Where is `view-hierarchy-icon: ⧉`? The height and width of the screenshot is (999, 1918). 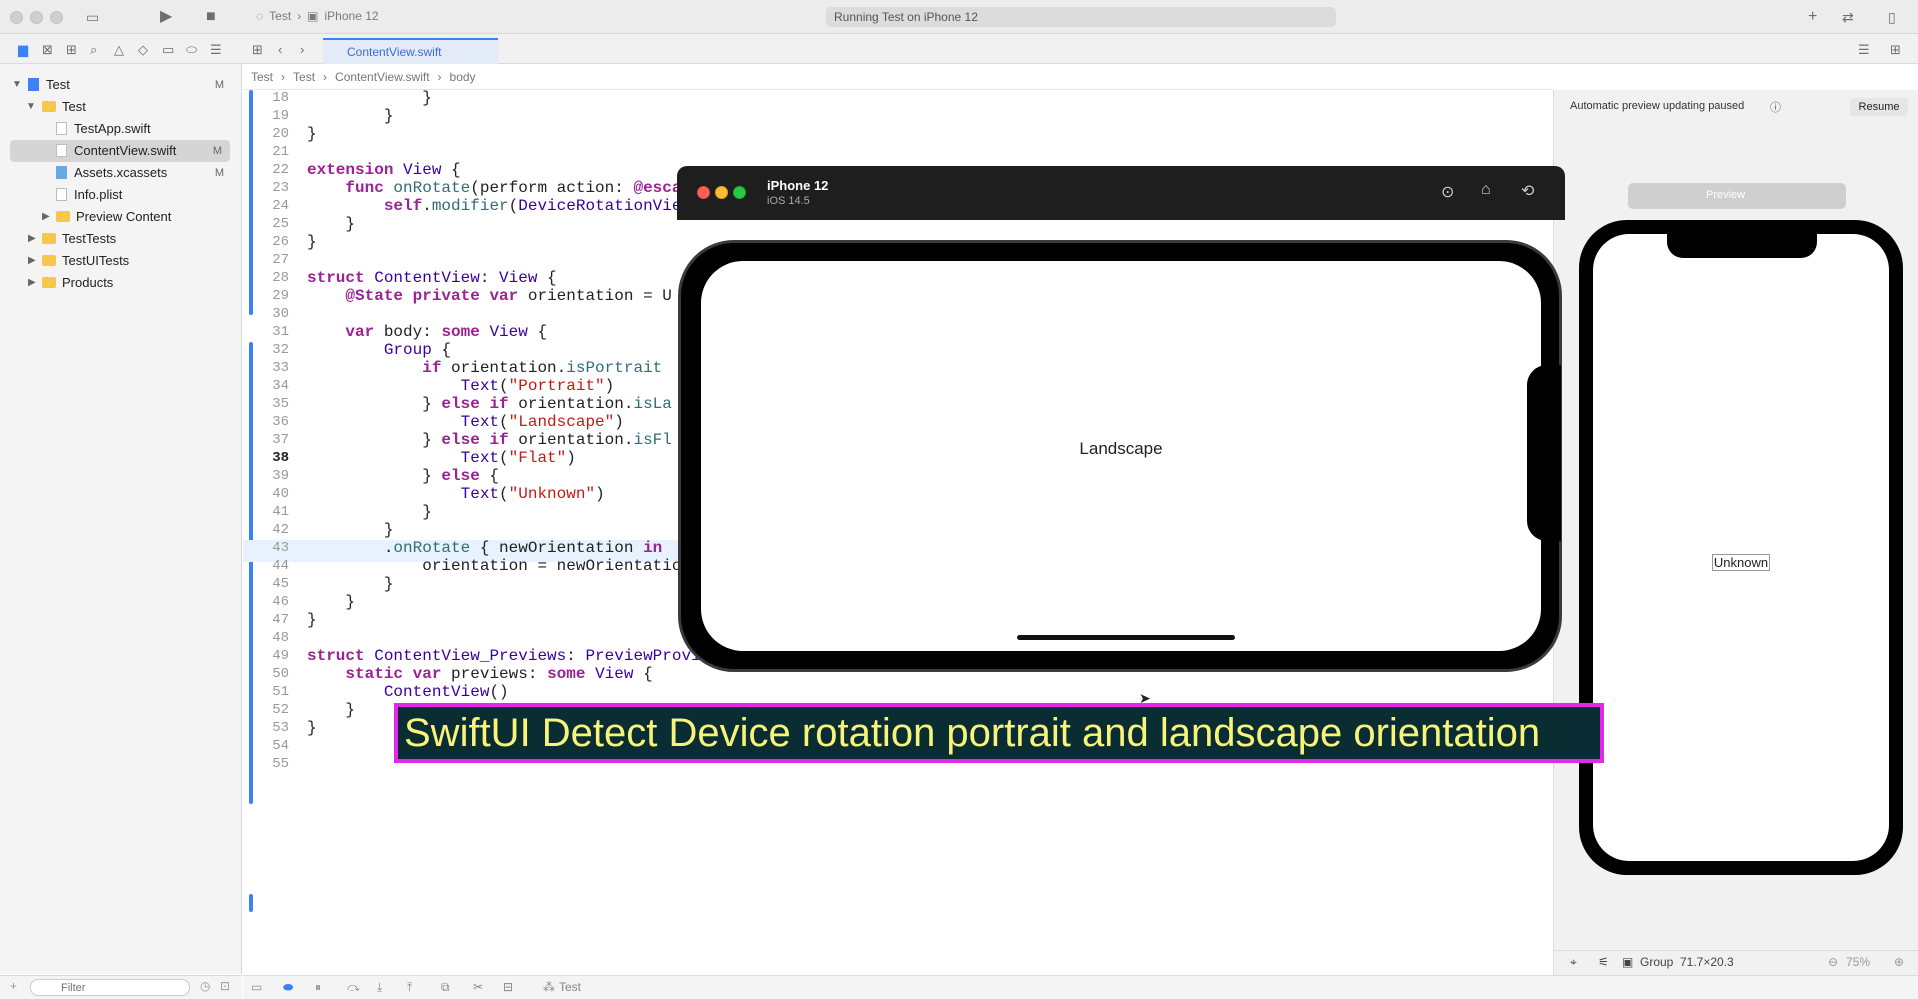 view-hierarchy-icon: ⧉ is located at coordinates (445, 987).